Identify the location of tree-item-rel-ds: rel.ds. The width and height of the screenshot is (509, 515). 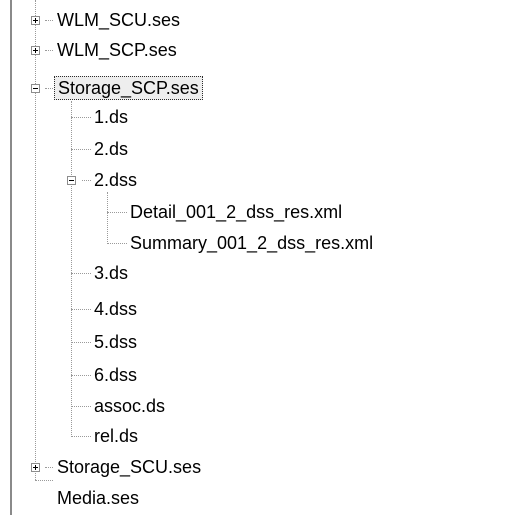
(116, 436).